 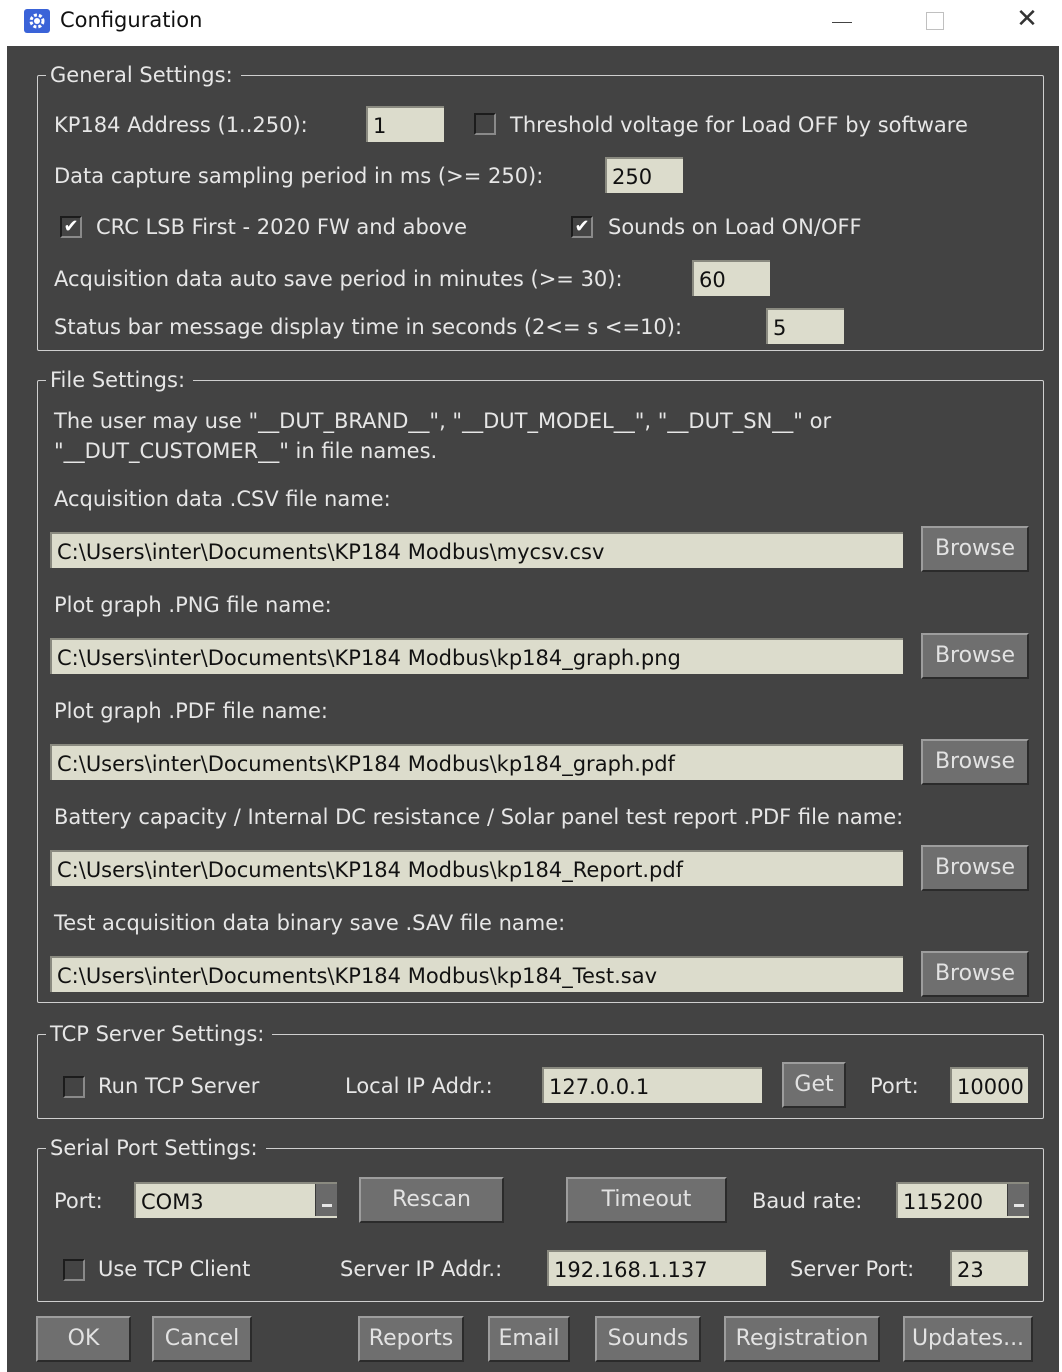 I want to click on tcp-server-title: TCP Server Settings:, so click(x=159, y=1034).